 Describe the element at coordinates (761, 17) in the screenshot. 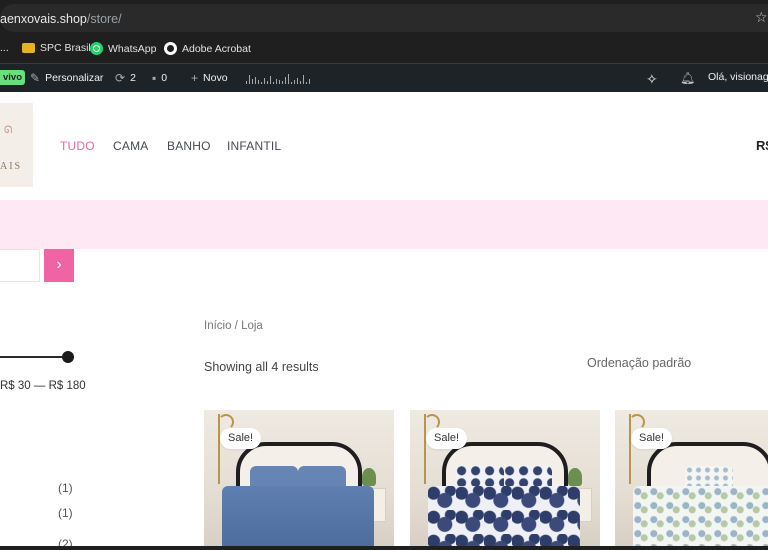

I see `bookmark-star-icon: ☆` at that location.